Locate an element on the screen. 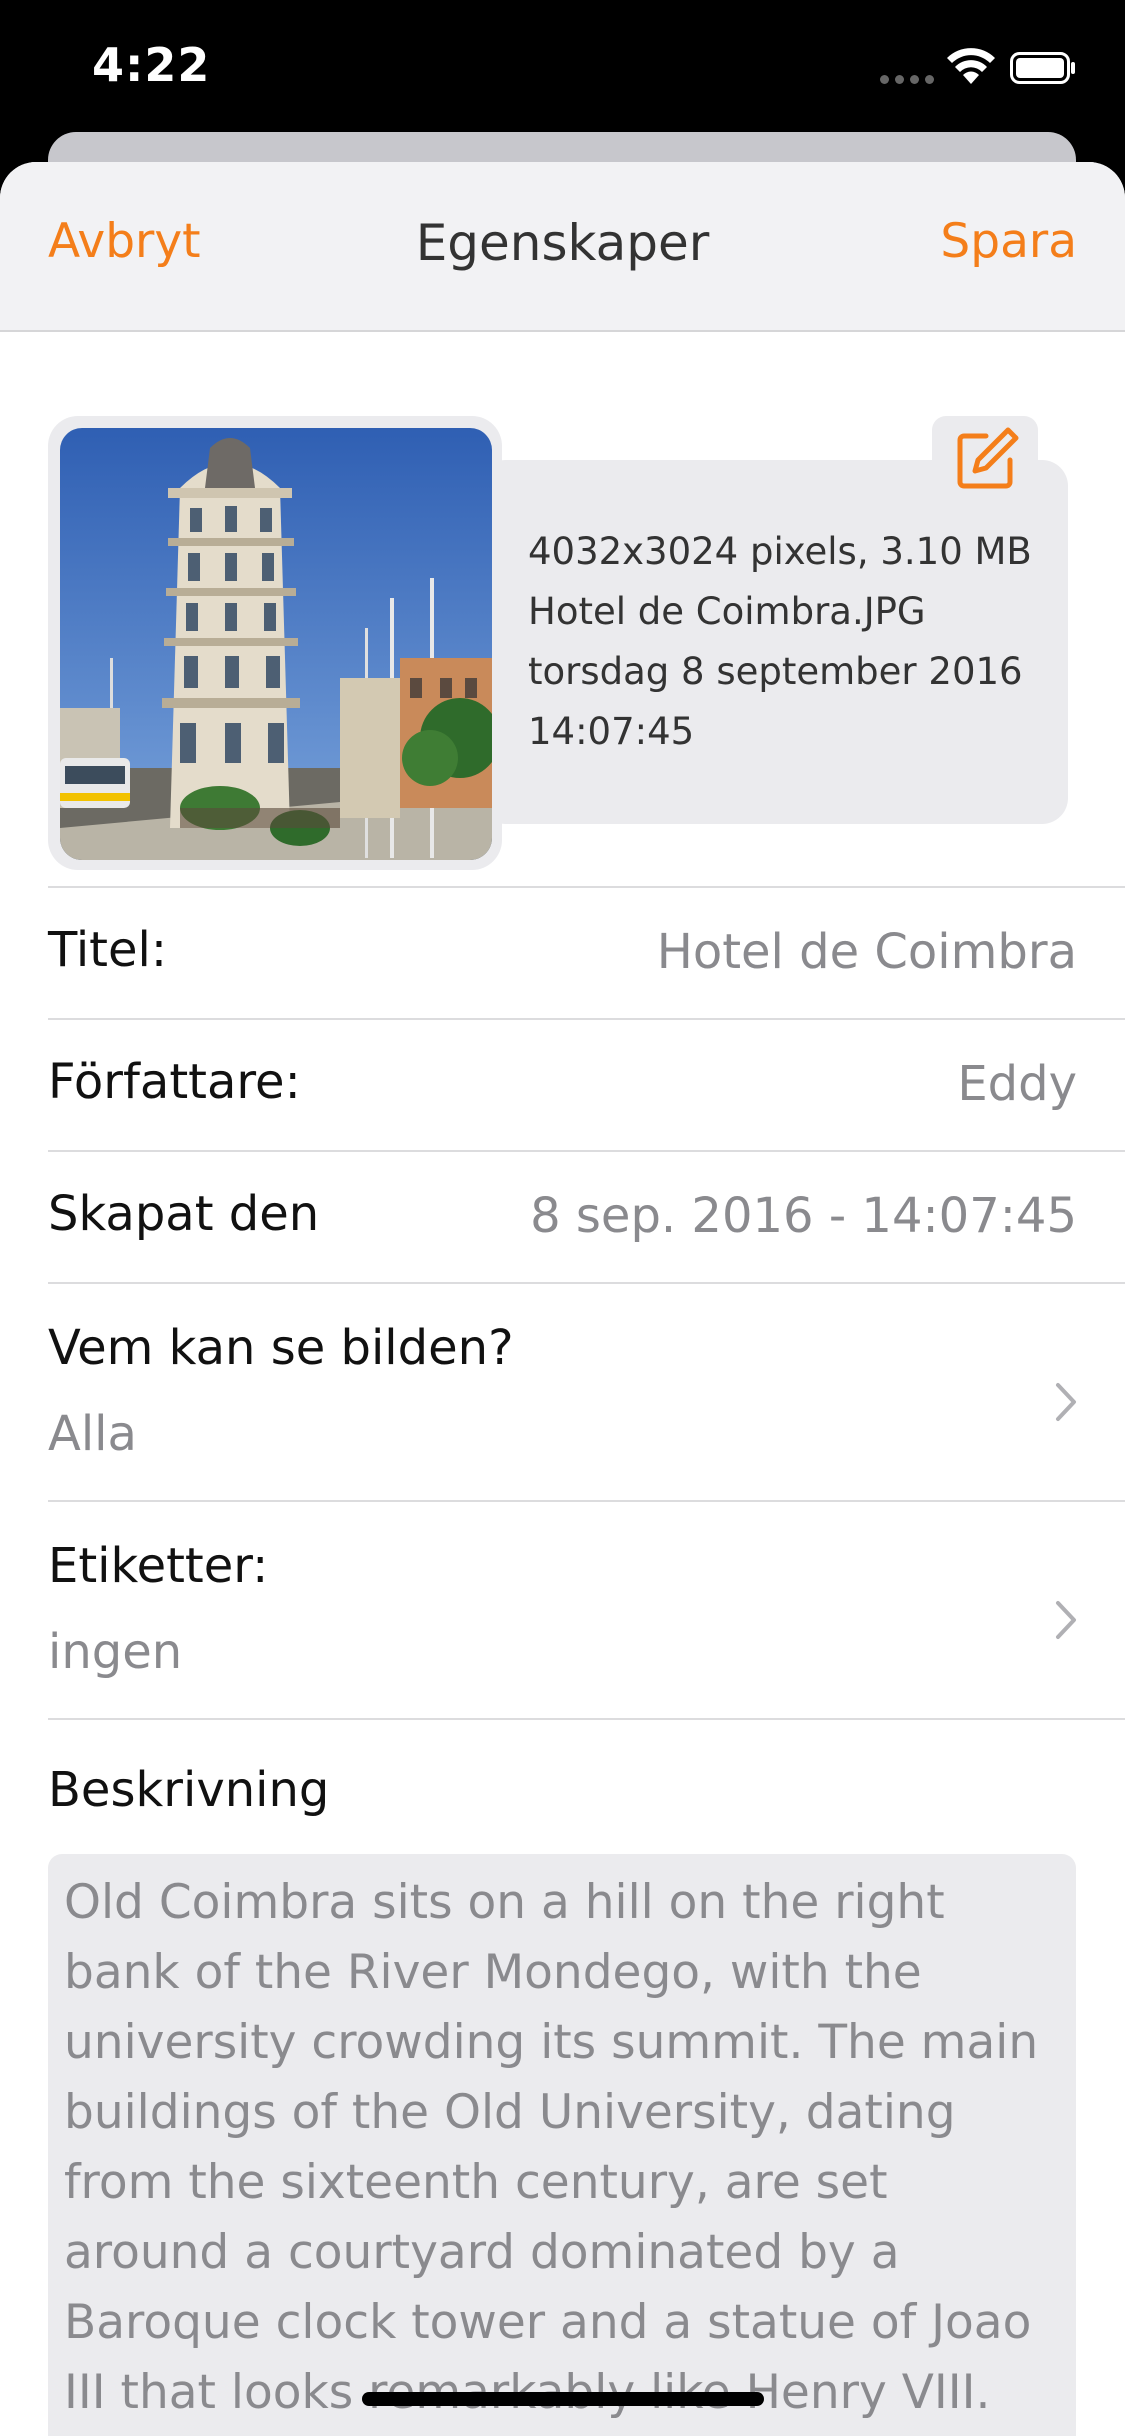 The image size is (1125, 2436). title-row: Titel: Hotel de Coimbra is located at coordinates (586, 951).